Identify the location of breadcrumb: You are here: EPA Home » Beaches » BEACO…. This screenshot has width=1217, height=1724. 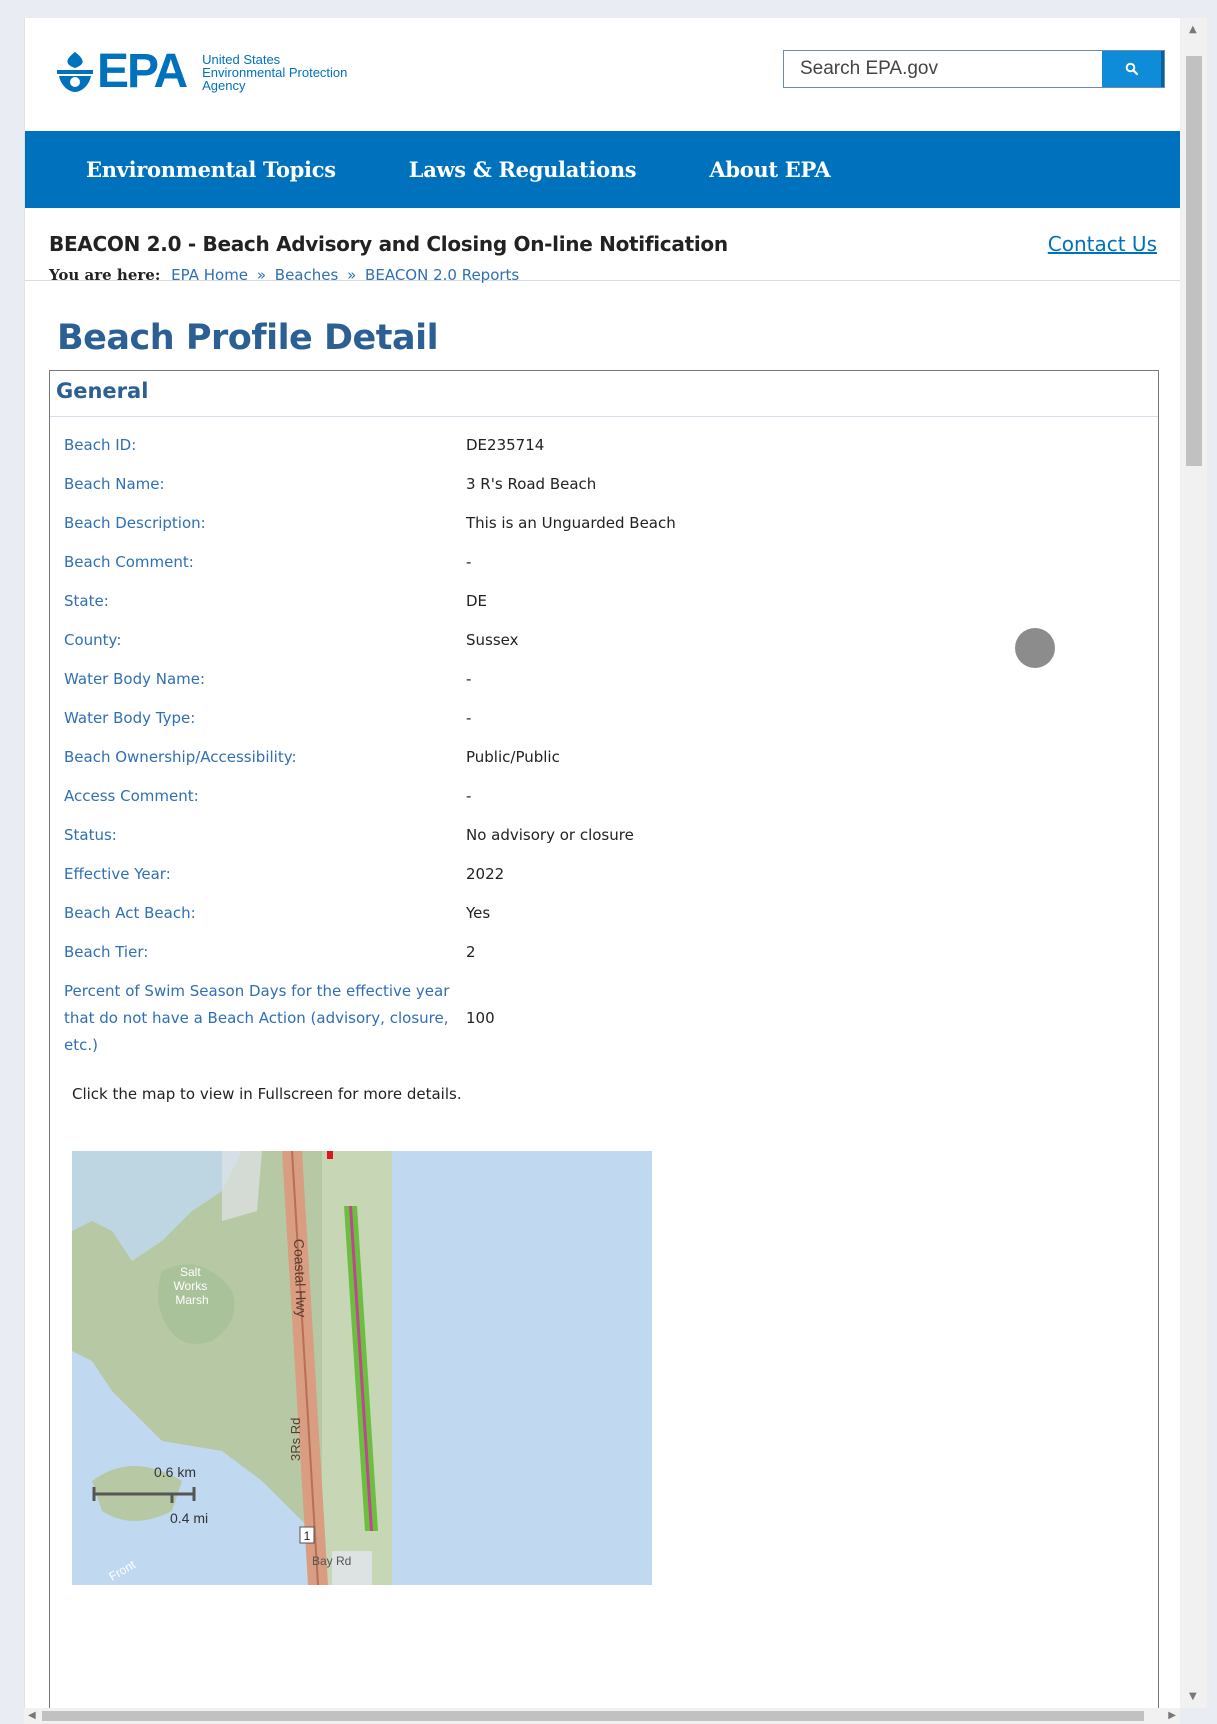
(284, 275).